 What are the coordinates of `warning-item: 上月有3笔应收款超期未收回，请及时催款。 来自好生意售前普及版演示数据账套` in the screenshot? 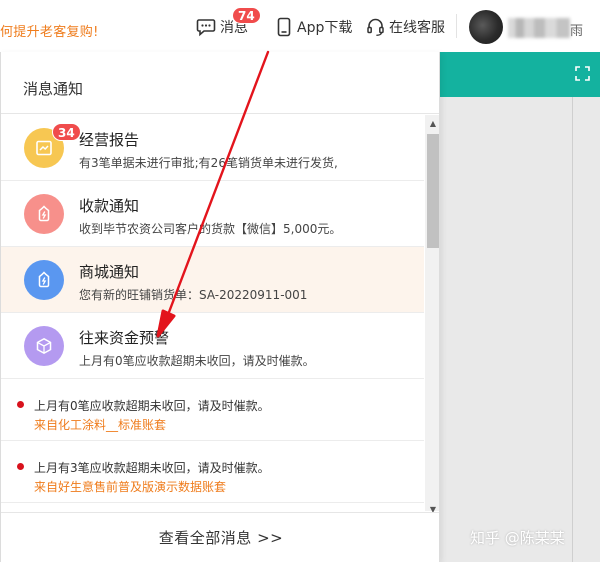 It's located at (212, 472).